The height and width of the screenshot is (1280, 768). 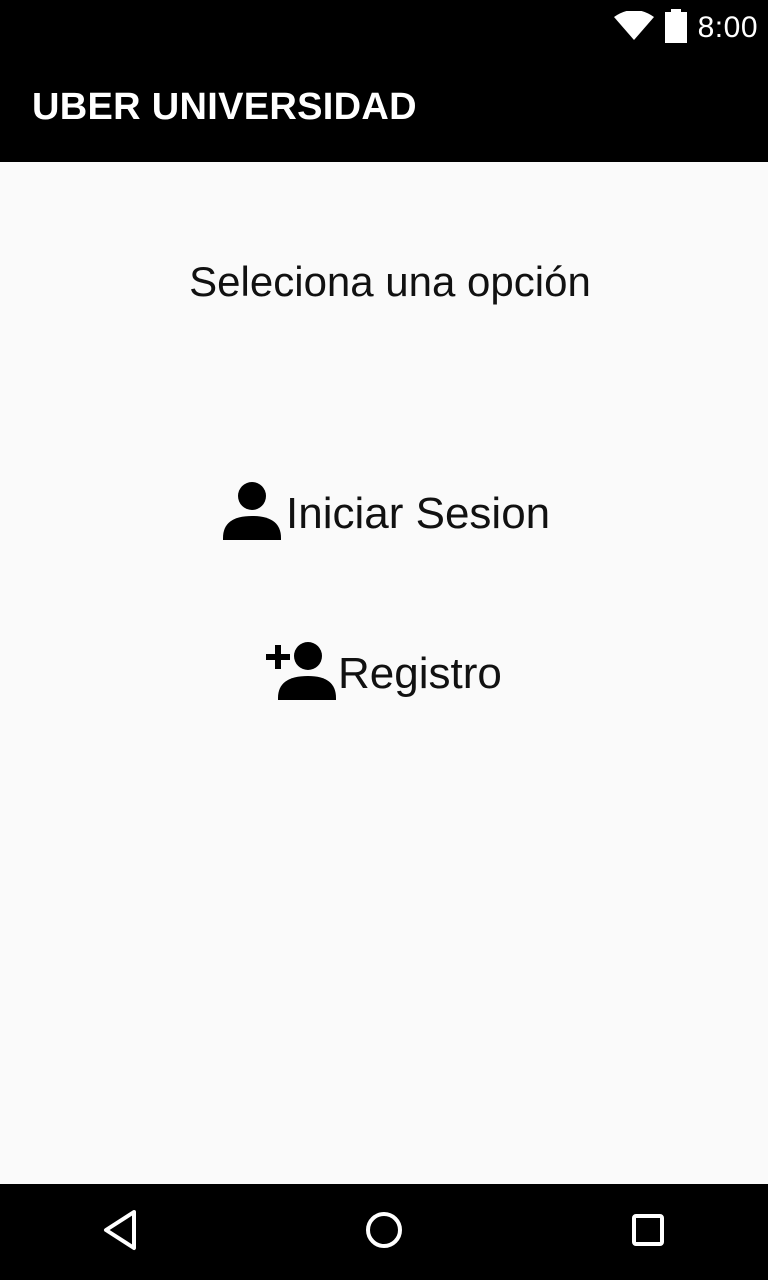 What do you see at coordinates (253, 514) in the screenshot?
I see `person-icon` at bounding box center [253, 514].